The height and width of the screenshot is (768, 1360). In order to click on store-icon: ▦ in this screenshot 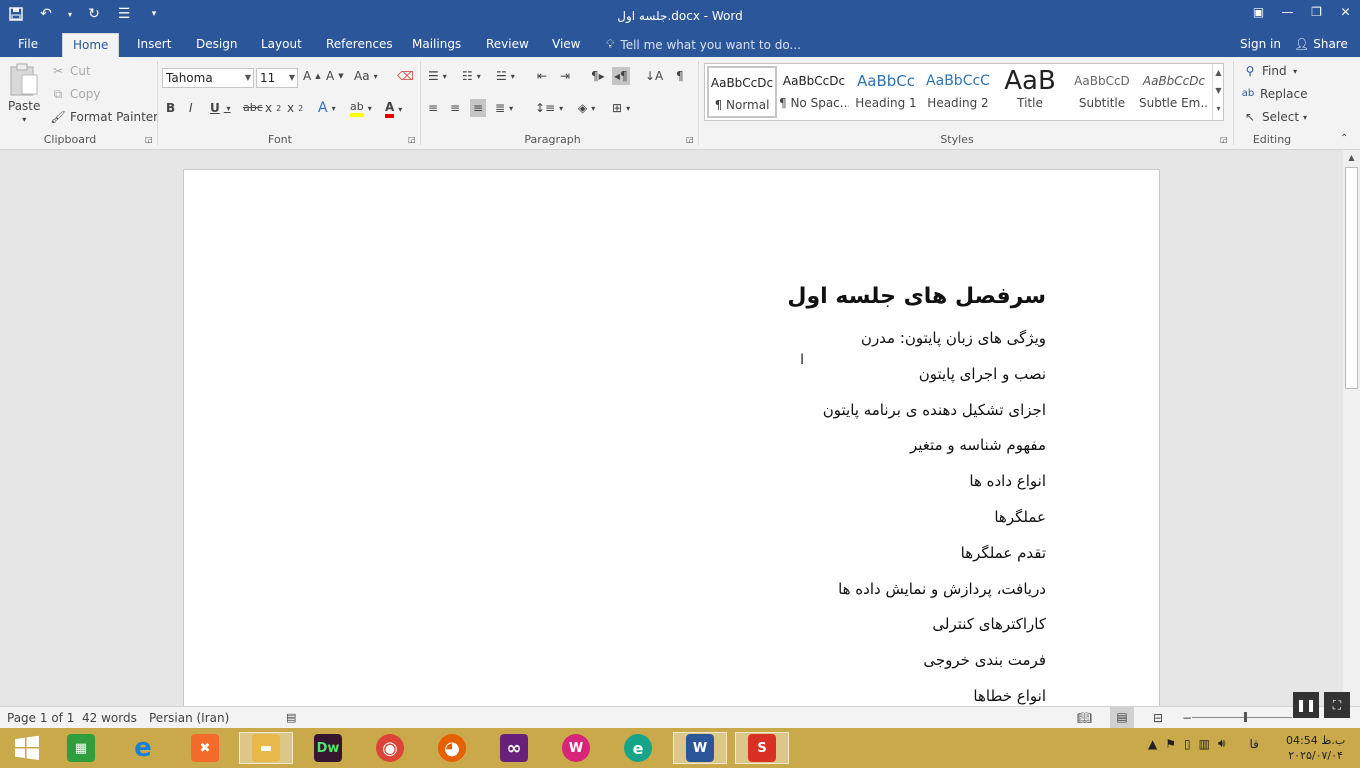, I will do `click(81, 748)`.